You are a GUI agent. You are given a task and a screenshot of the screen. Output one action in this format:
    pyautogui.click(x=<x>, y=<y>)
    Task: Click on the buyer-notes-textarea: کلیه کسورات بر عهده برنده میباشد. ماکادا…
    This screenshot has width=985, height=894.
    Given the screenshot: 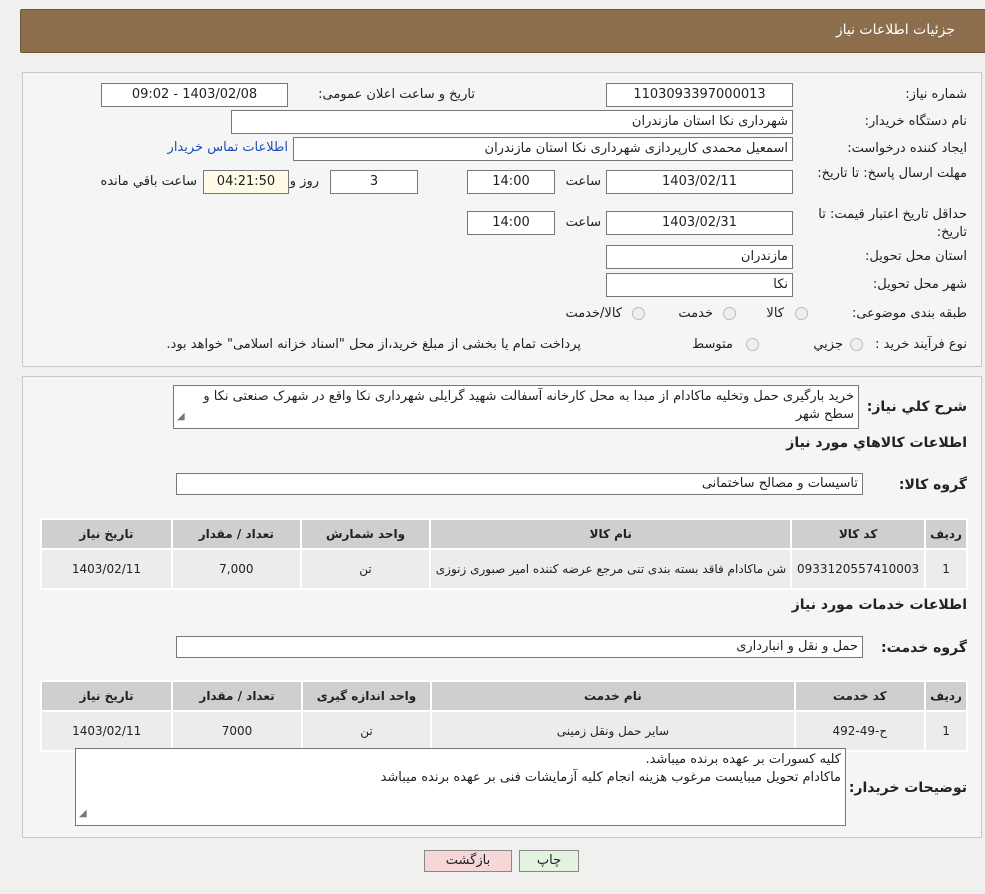 What is the action you would take?
    pyautogui.click(x=460, y=787)
    